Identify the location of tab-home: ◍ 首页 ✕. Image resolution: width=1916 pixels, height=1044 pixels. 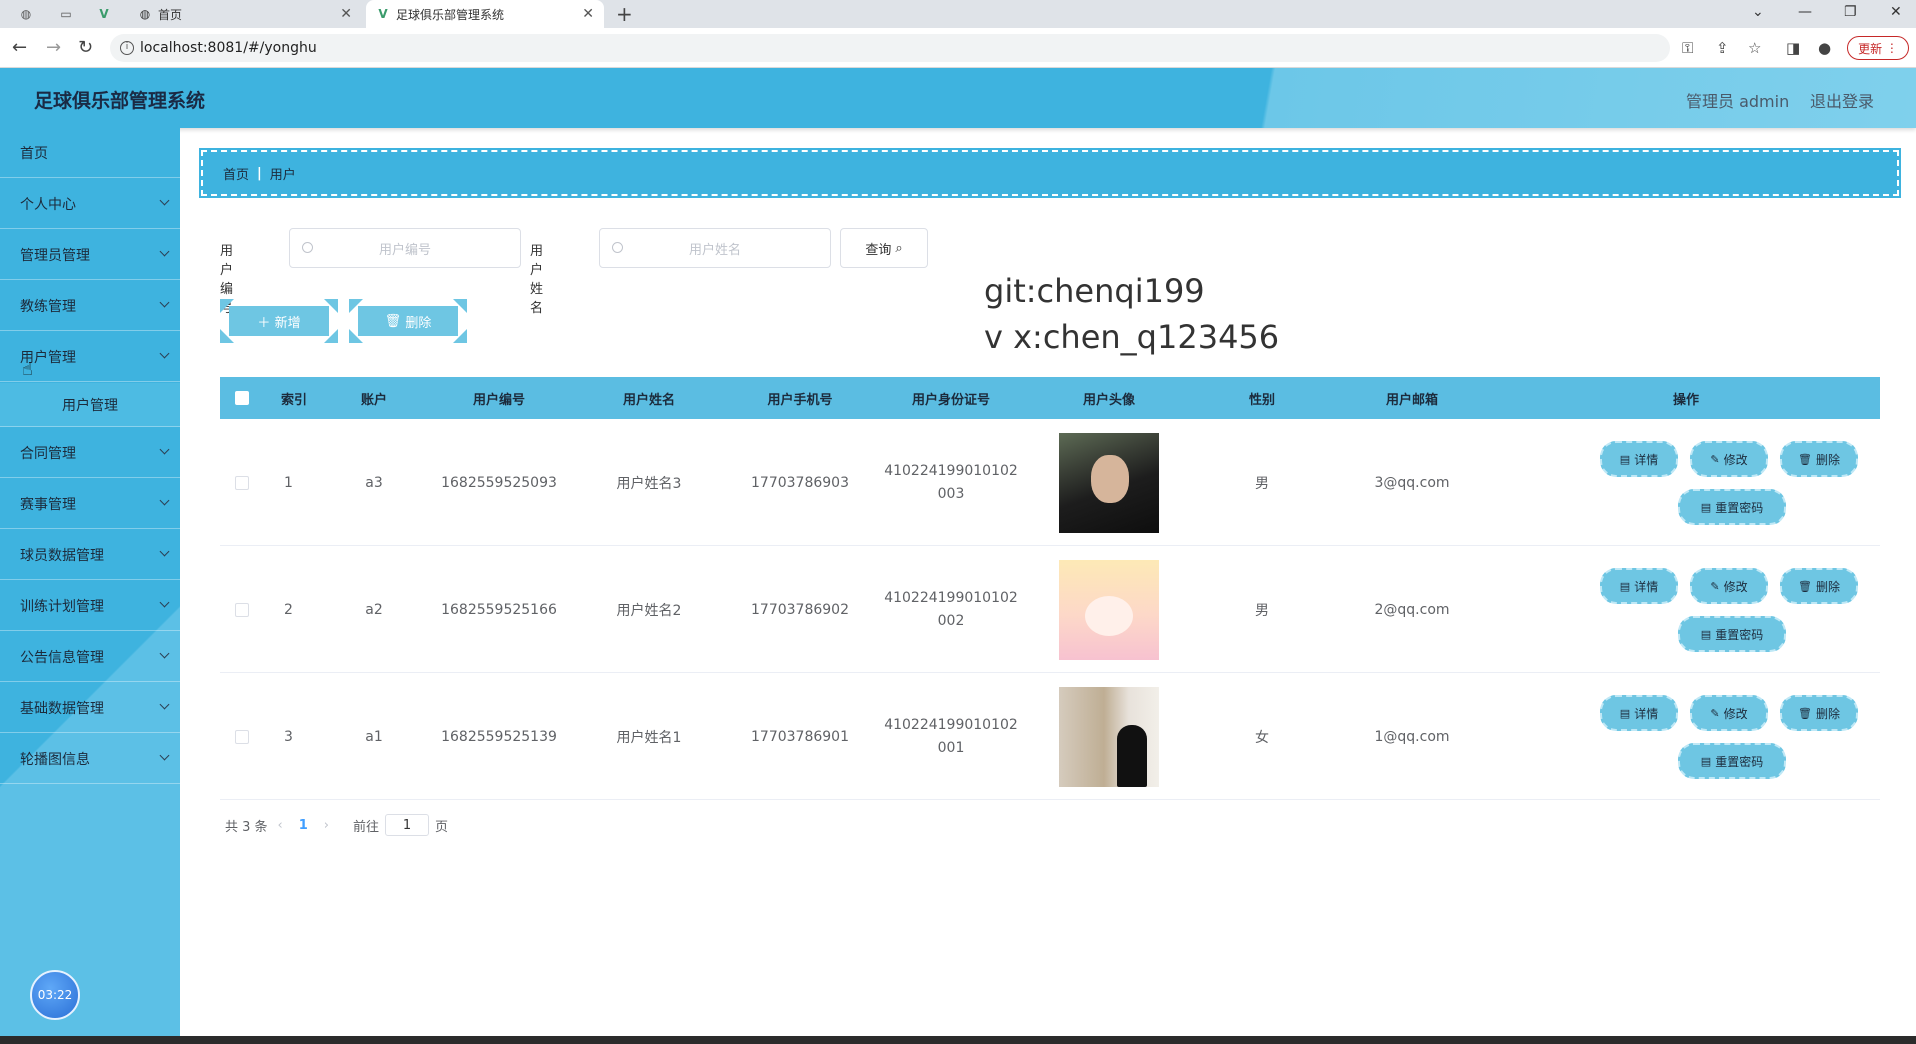
(245, 14).